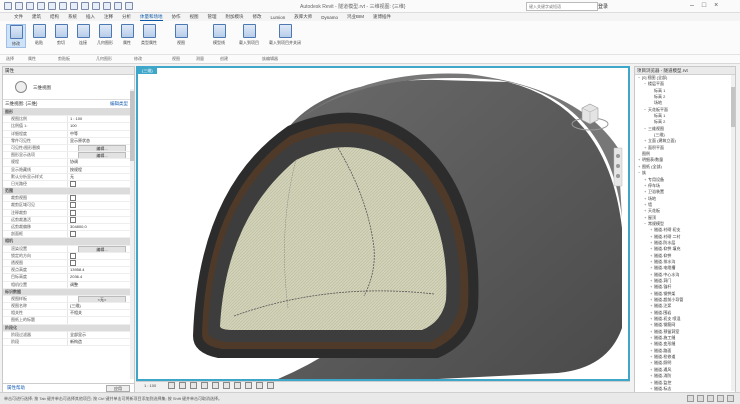 Image resolution: width=740 pixels, height=404 pixels. I want to click on ribbon-tab: Lumion, so click(278, 17).